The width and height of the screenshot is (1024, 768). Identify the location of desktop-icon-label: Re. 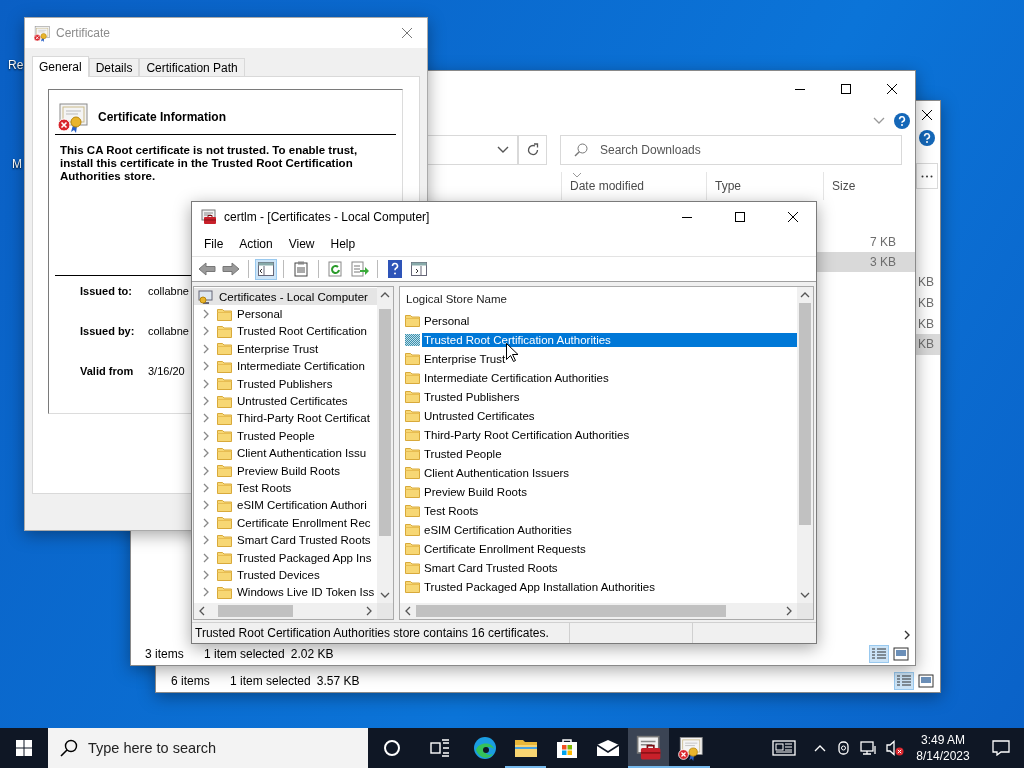
(16, 65).